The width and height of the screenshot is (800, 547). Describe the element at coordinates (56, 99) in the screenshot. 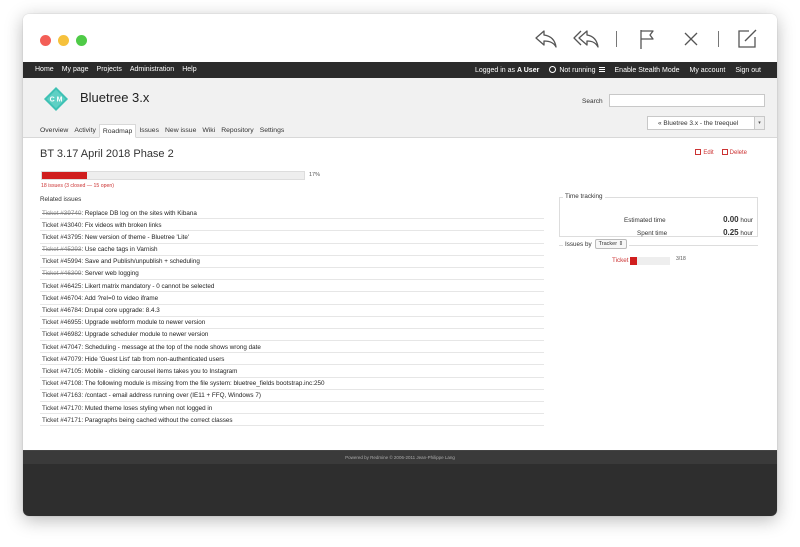

I see `project-logo: C M` at that location.